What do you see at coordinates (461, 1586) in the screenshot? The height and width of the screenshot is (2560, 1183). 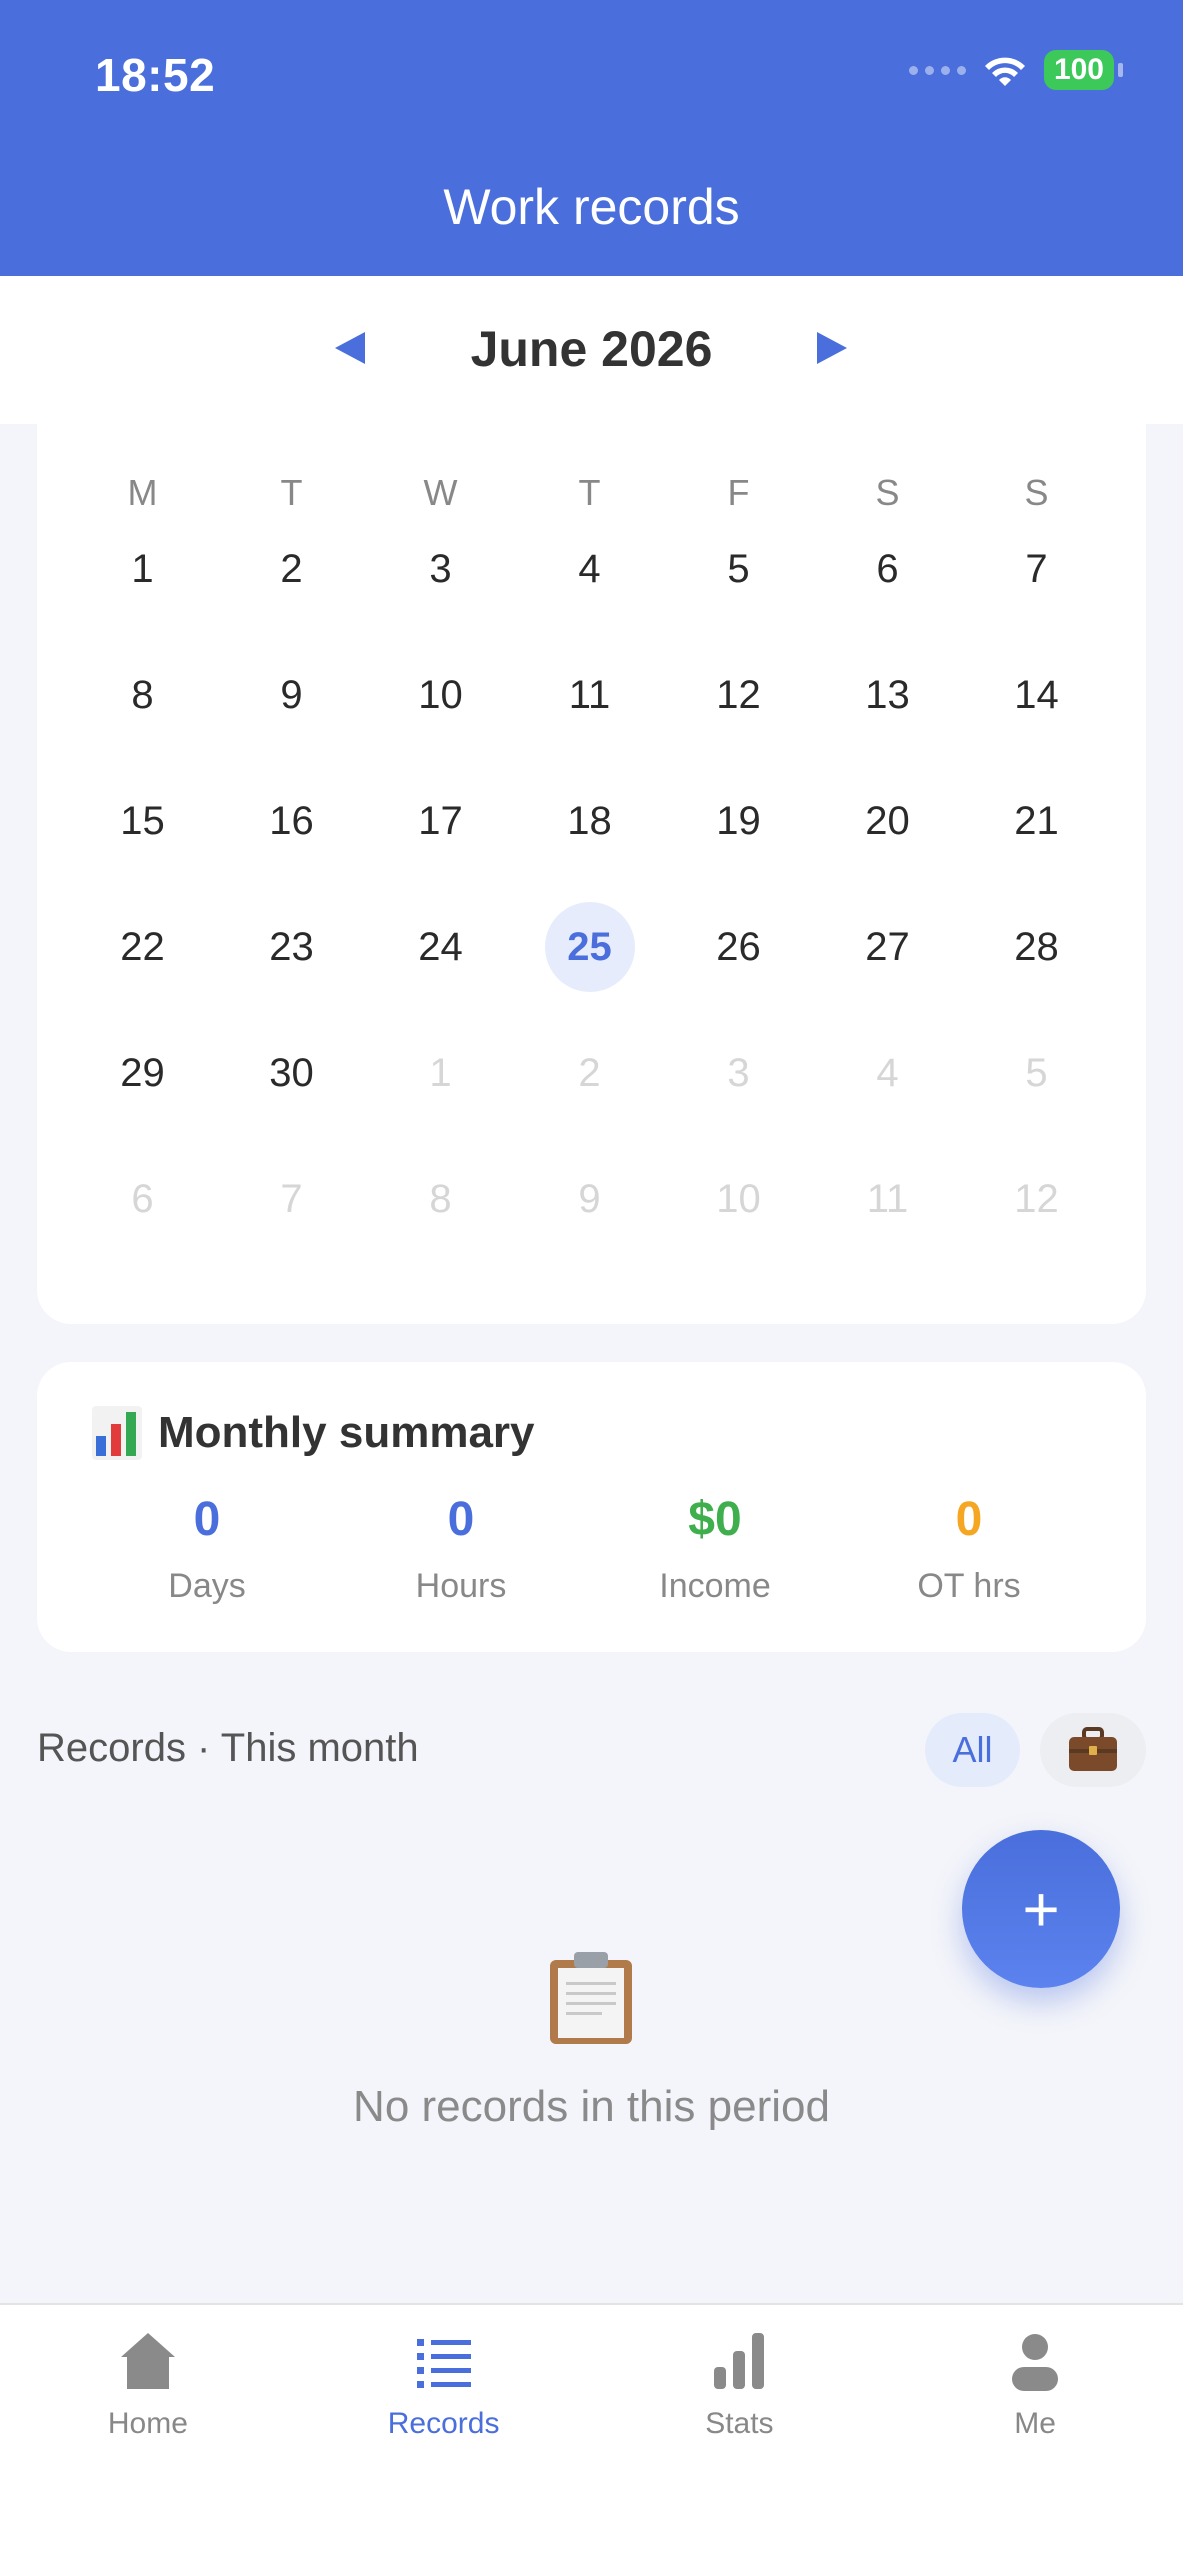 I see `stat-label: Hours` at bounding box center [461, 1586].